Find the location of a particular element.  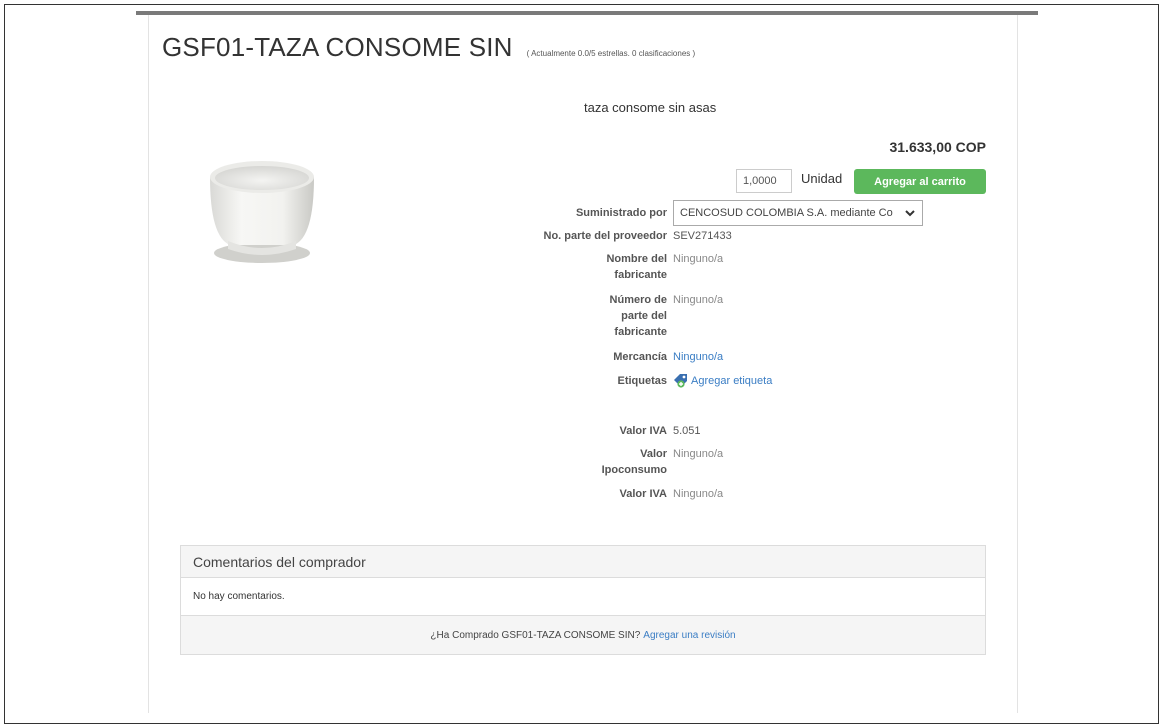

ipoconsumo-label: Valor Ipoconsumo is located at coordinates (634, 462).